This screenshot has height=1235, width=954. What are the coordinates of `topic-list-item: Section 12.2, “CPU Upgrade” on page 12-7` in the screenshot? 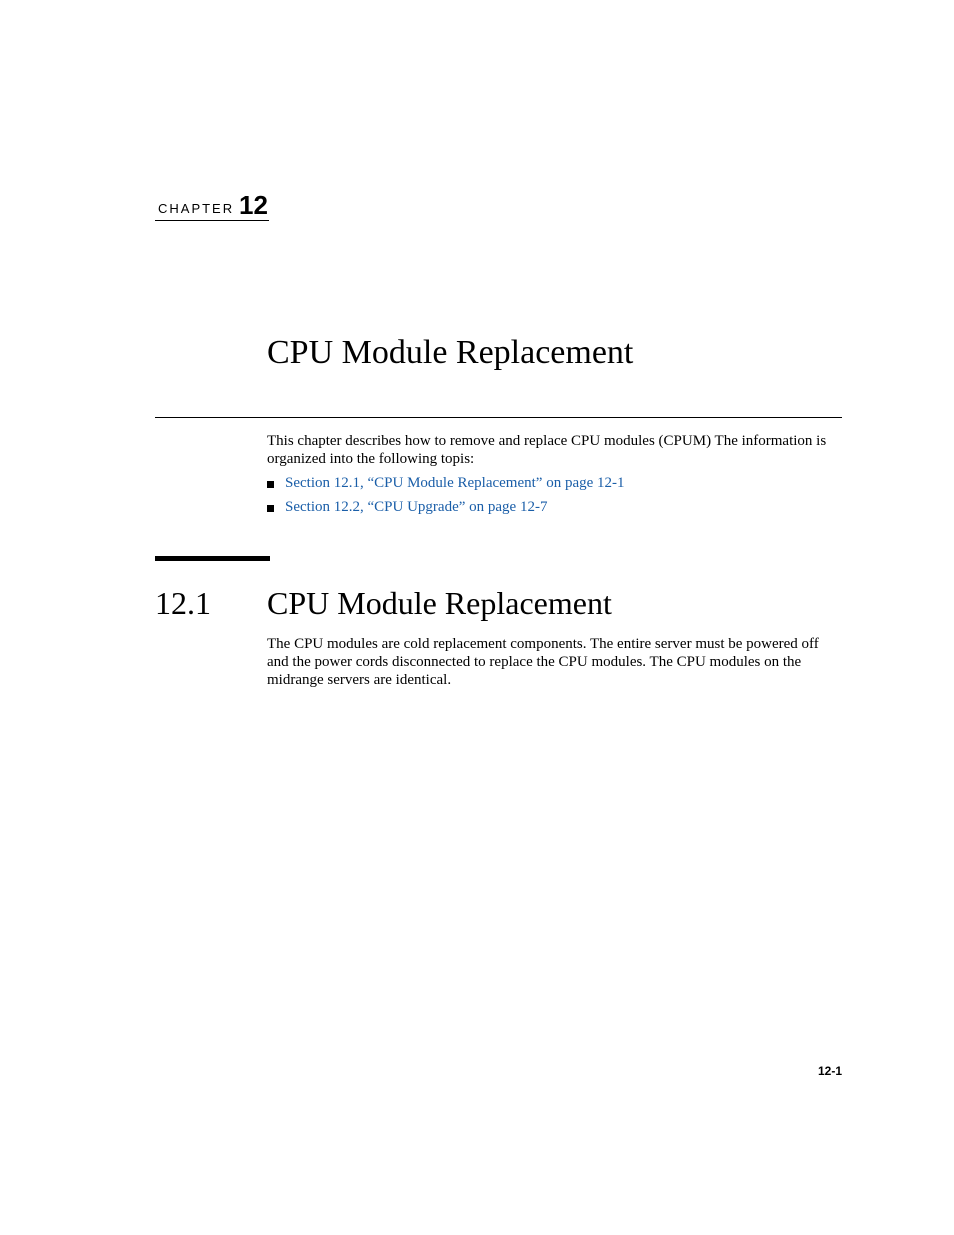 It's located at (446, 510).